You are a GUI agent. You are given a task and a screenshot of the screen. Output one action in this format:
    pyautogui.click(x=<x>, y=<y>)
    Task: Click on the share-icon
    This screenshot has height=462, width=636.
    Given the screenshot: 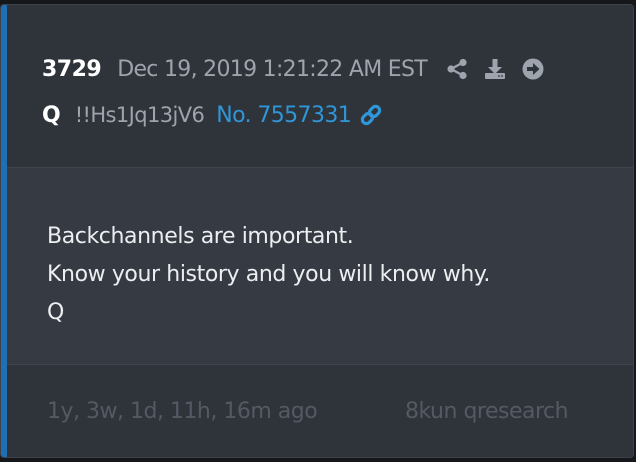 What is the action you would take?
    pyautogui.click(x=457, y=69)
    